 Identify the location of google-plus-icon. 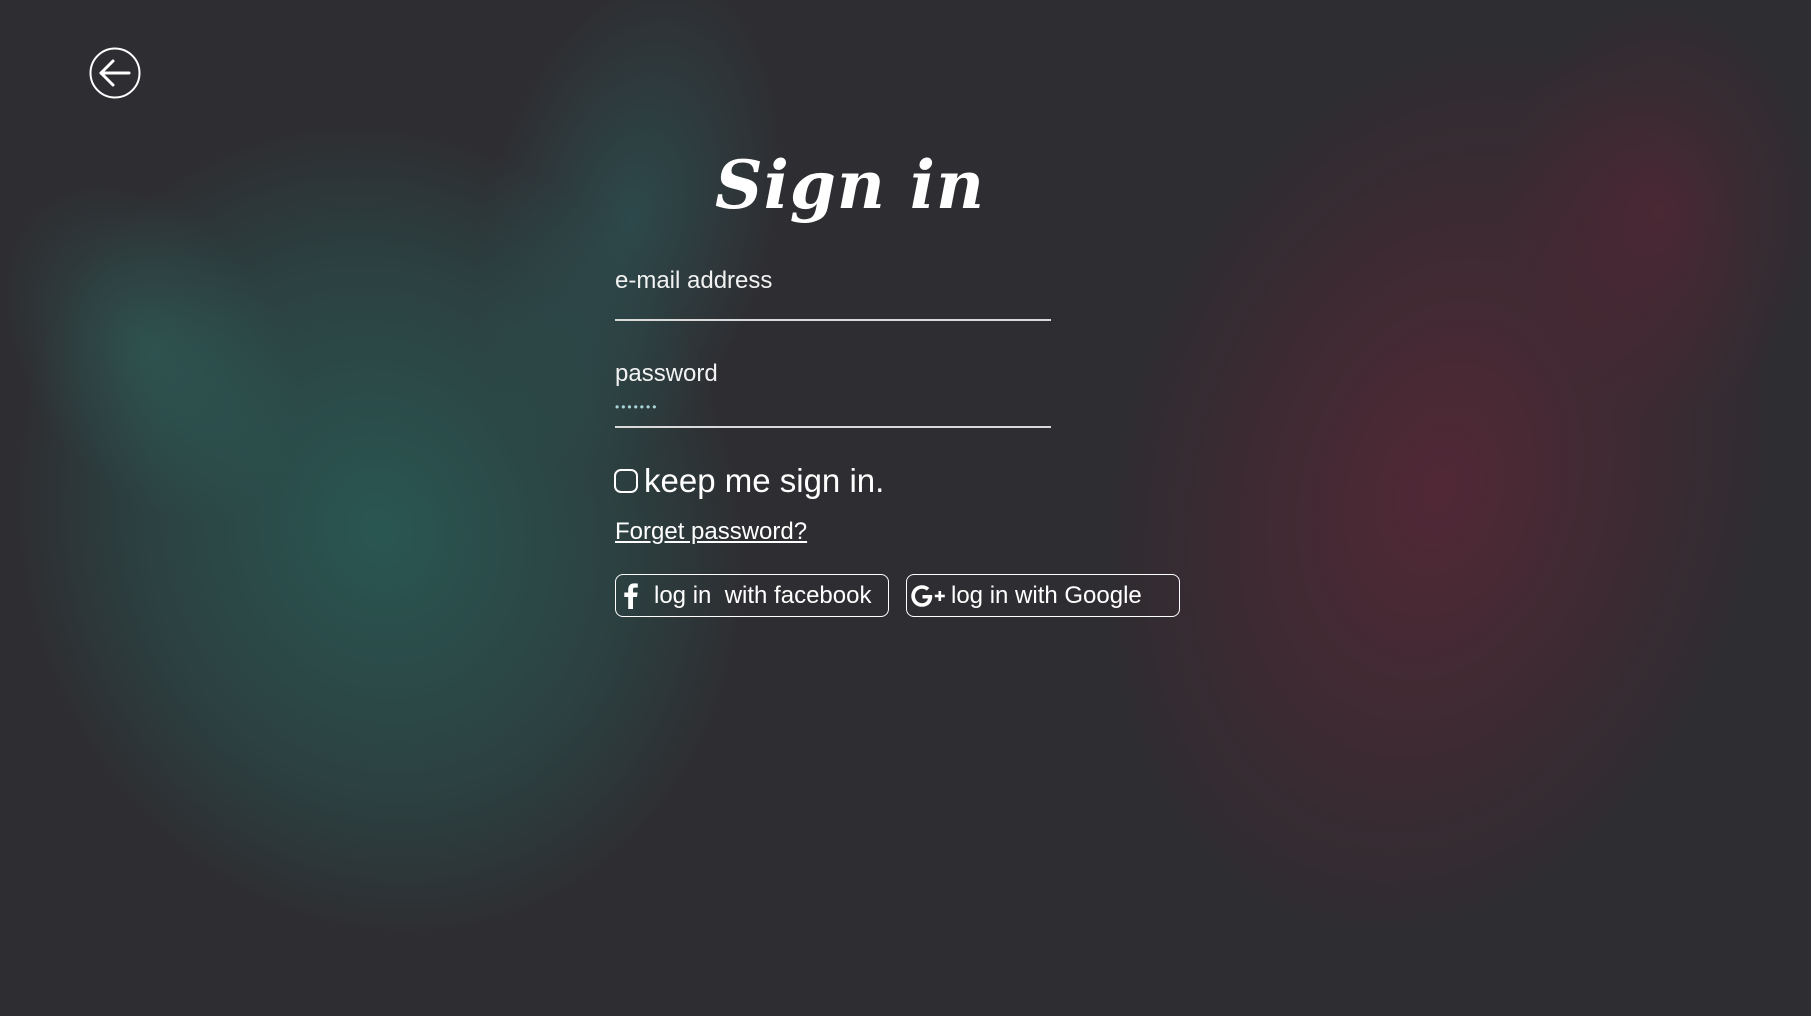
(929, 596).